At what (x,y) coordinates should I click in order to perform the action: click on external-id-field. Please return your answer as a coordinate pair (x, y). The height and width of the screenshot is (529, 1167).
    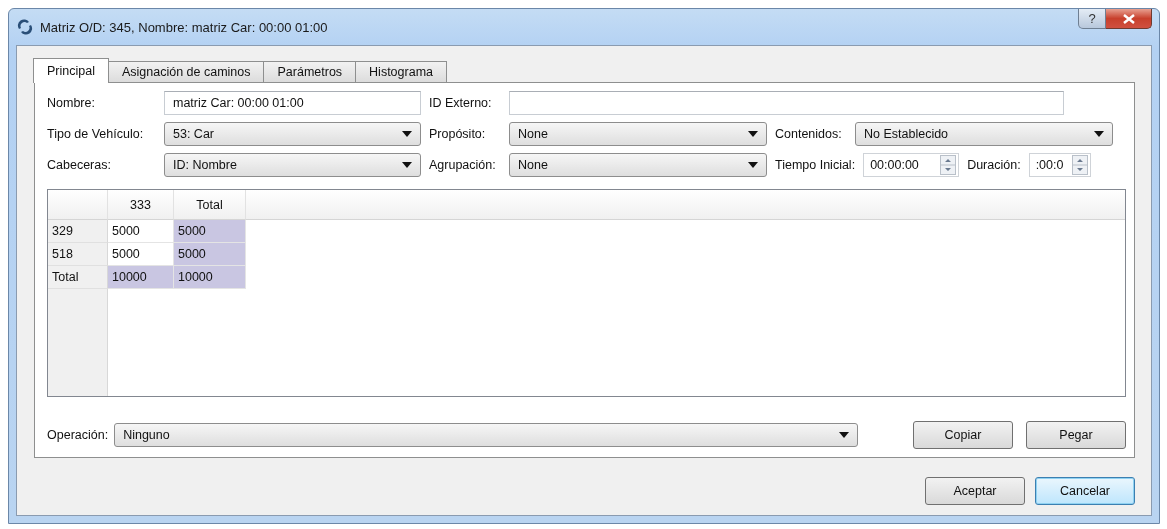
    Looking at the image, I should click on (786, 103).